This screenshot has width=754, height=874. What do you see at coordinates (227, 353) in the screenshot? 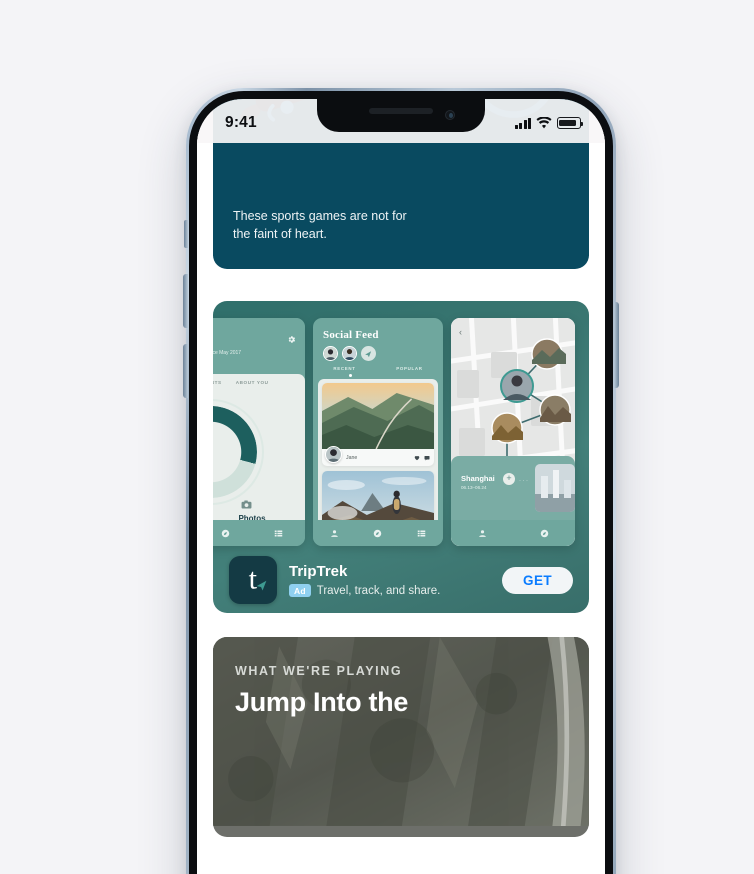
I see `profile-member-since: r since May 2017` at bounding box center [227, 353].